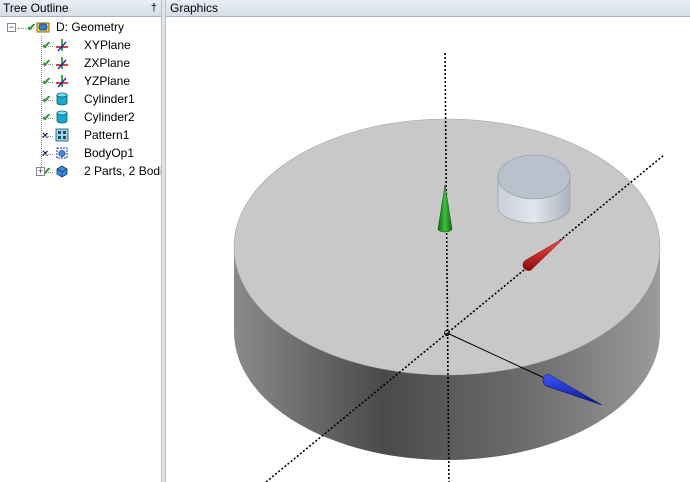 The width and height of the screenshot is (690, 482). I want to click on tree-item: × BodyOp1, so click(101, 153).